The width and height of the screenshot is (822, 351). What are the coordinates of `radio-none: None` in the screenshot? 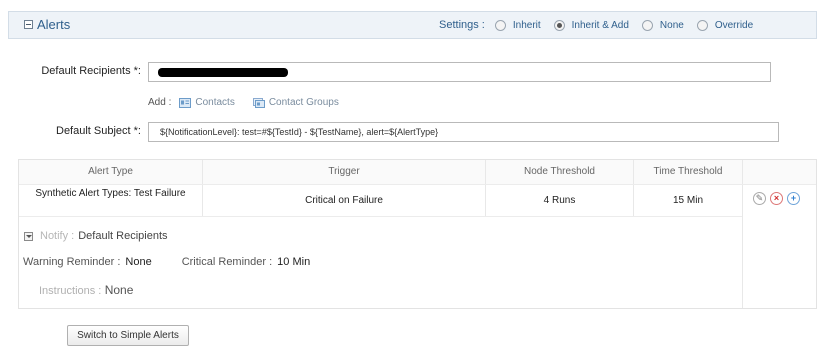 It's located at (662, 25).